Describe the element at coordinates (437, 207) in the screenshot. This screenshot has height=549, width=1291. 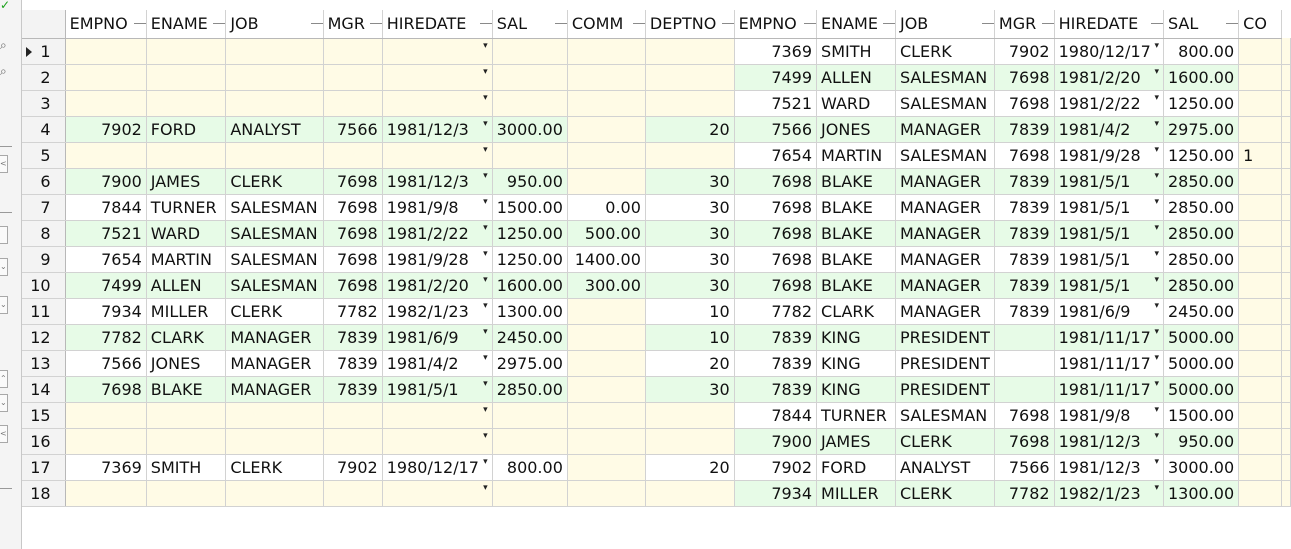
I see `grid-cell: 1981/9/8 ▾` at that location.